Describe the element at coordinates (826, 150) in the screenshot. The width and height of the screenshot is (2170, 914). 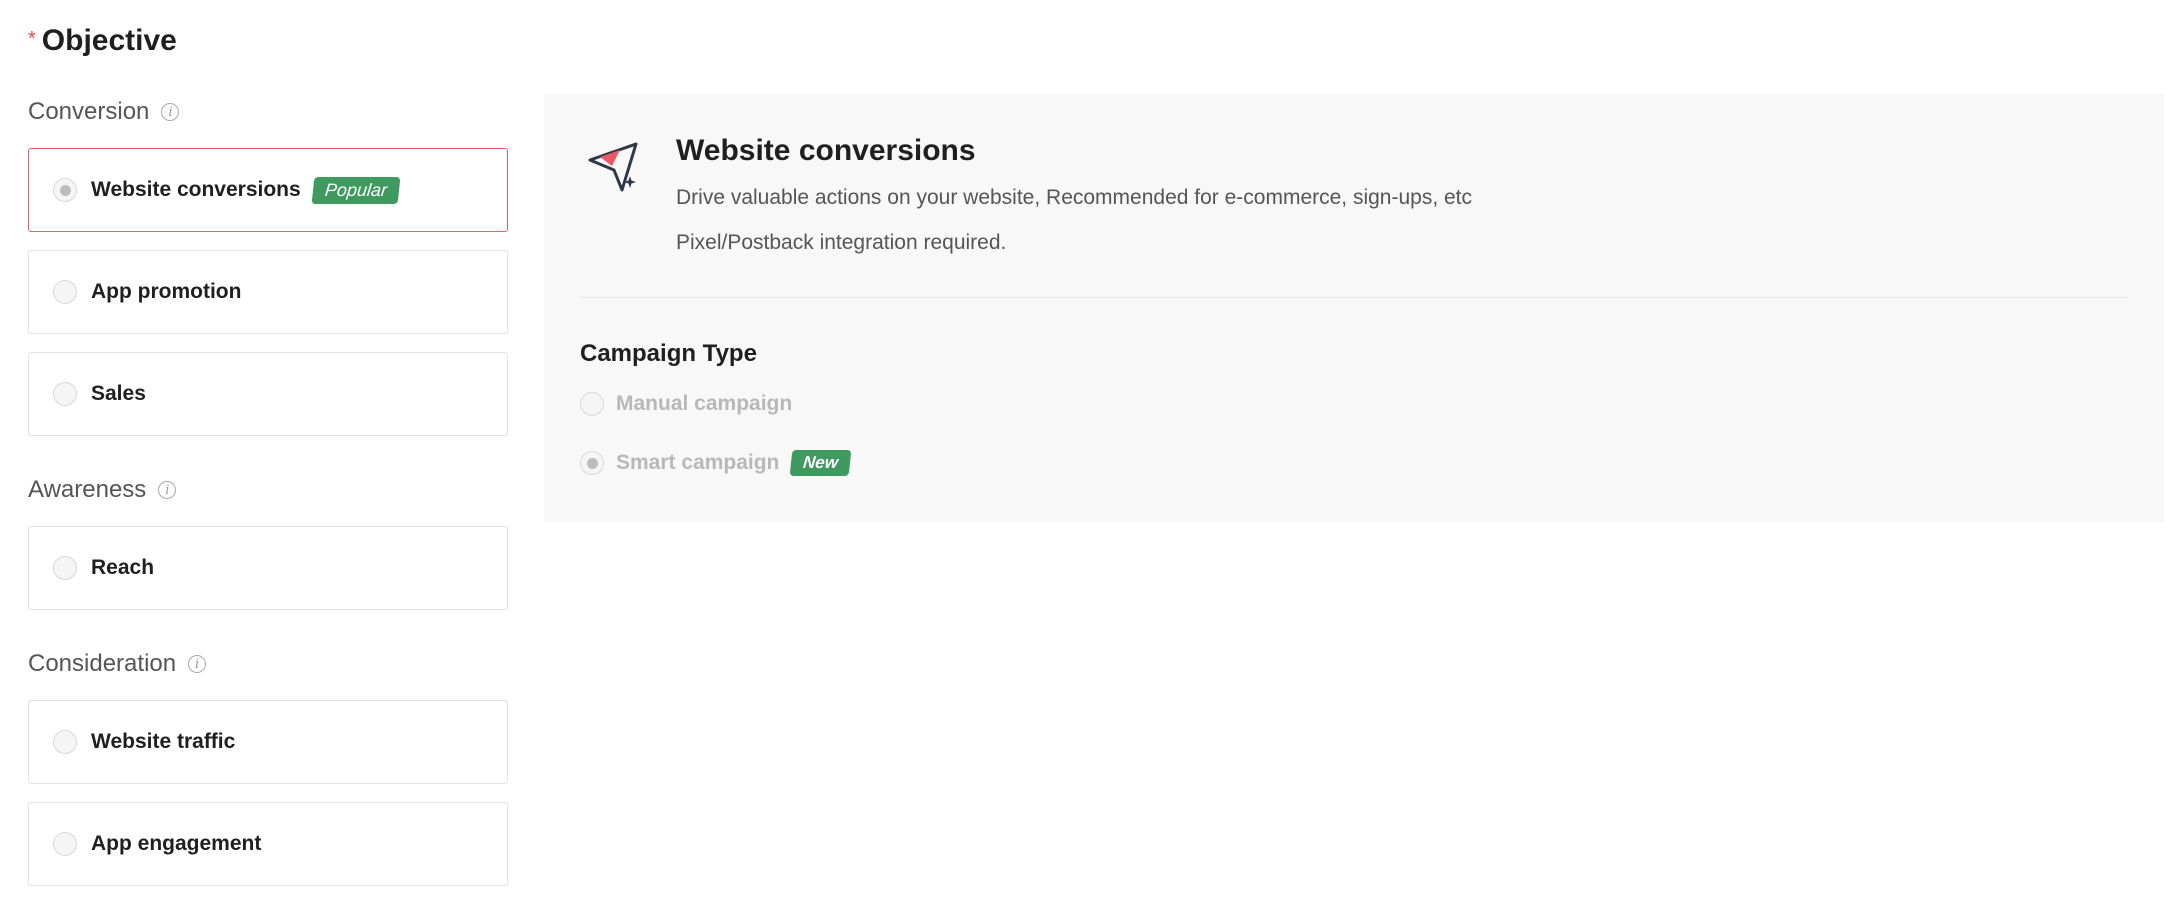
I see `detail-title: Website conversions` at that location.